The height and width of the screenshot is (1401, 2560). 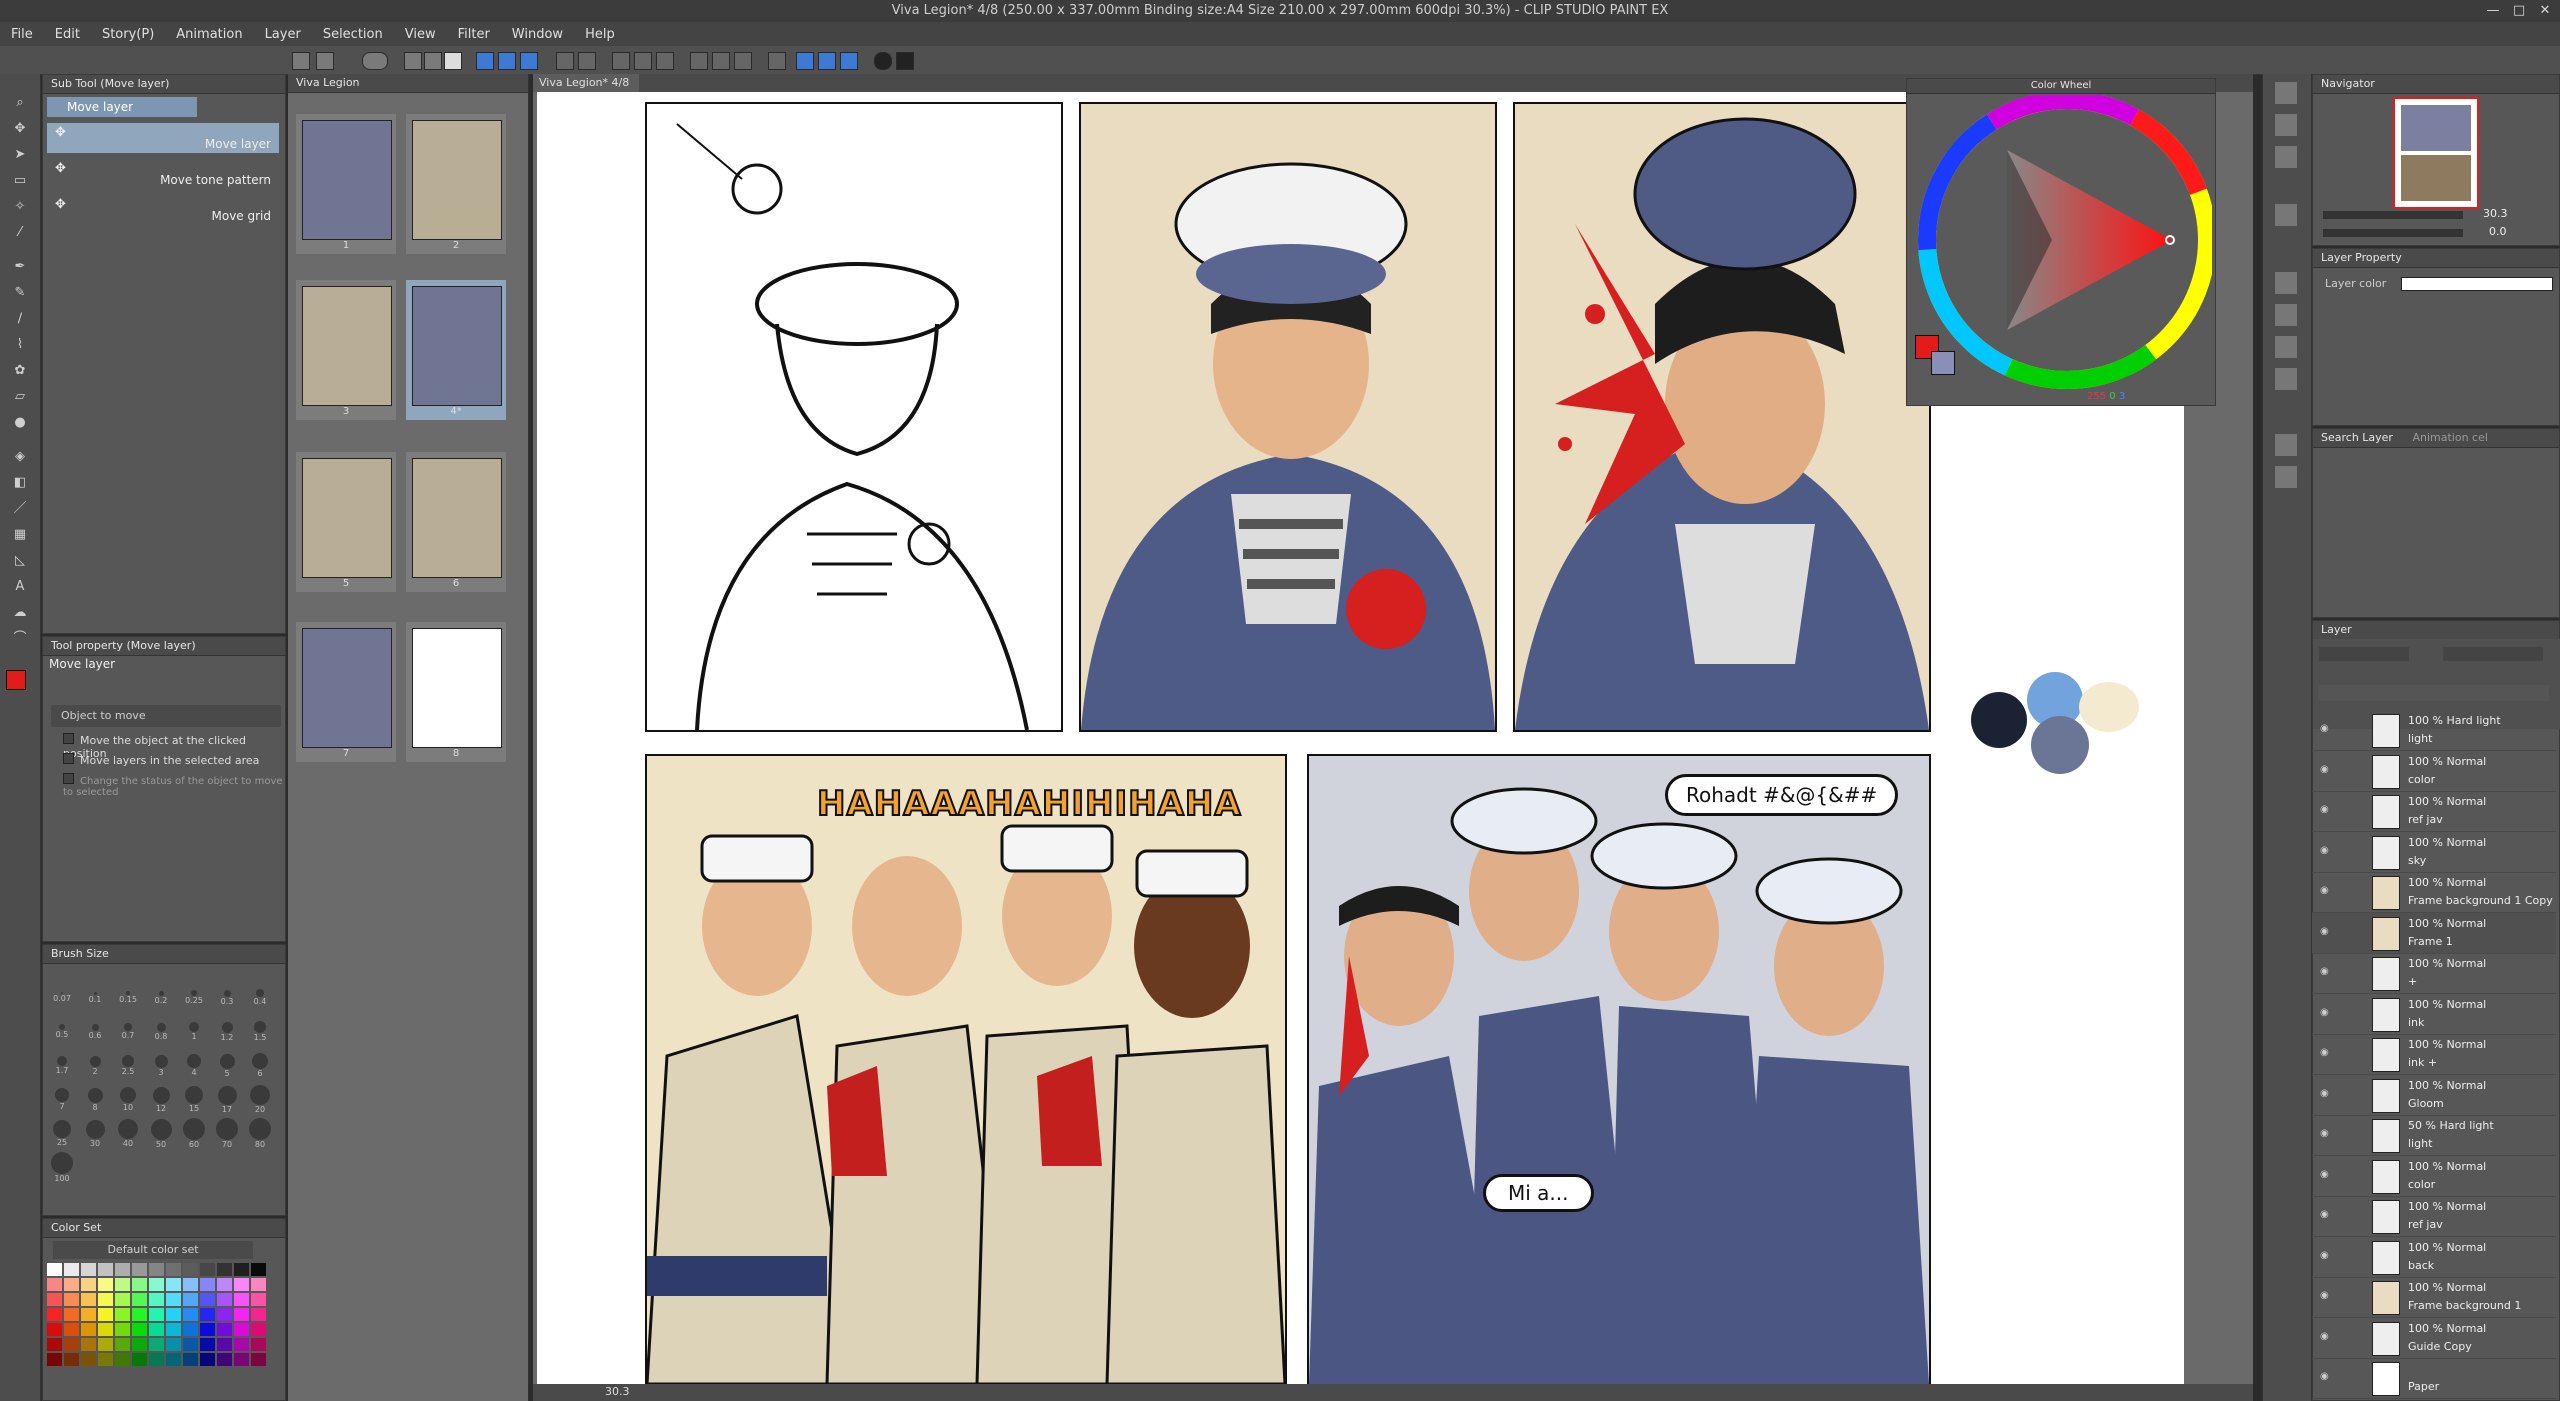 What do you see at coordinates (346, 184) in the screenshot?
I see `page-thumbnail: 1` at bounding box center [346, 184].